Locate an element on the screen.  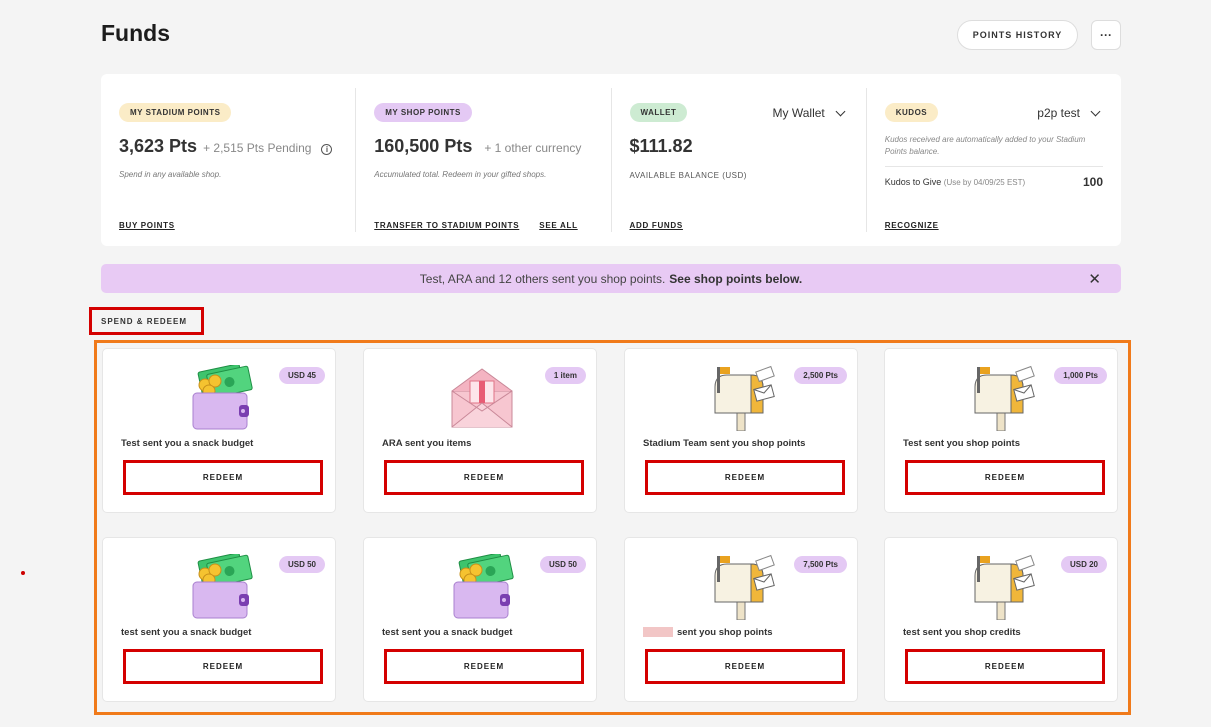
card-title: Stadium Team sent you shop points is located at coordinates (724, 443).